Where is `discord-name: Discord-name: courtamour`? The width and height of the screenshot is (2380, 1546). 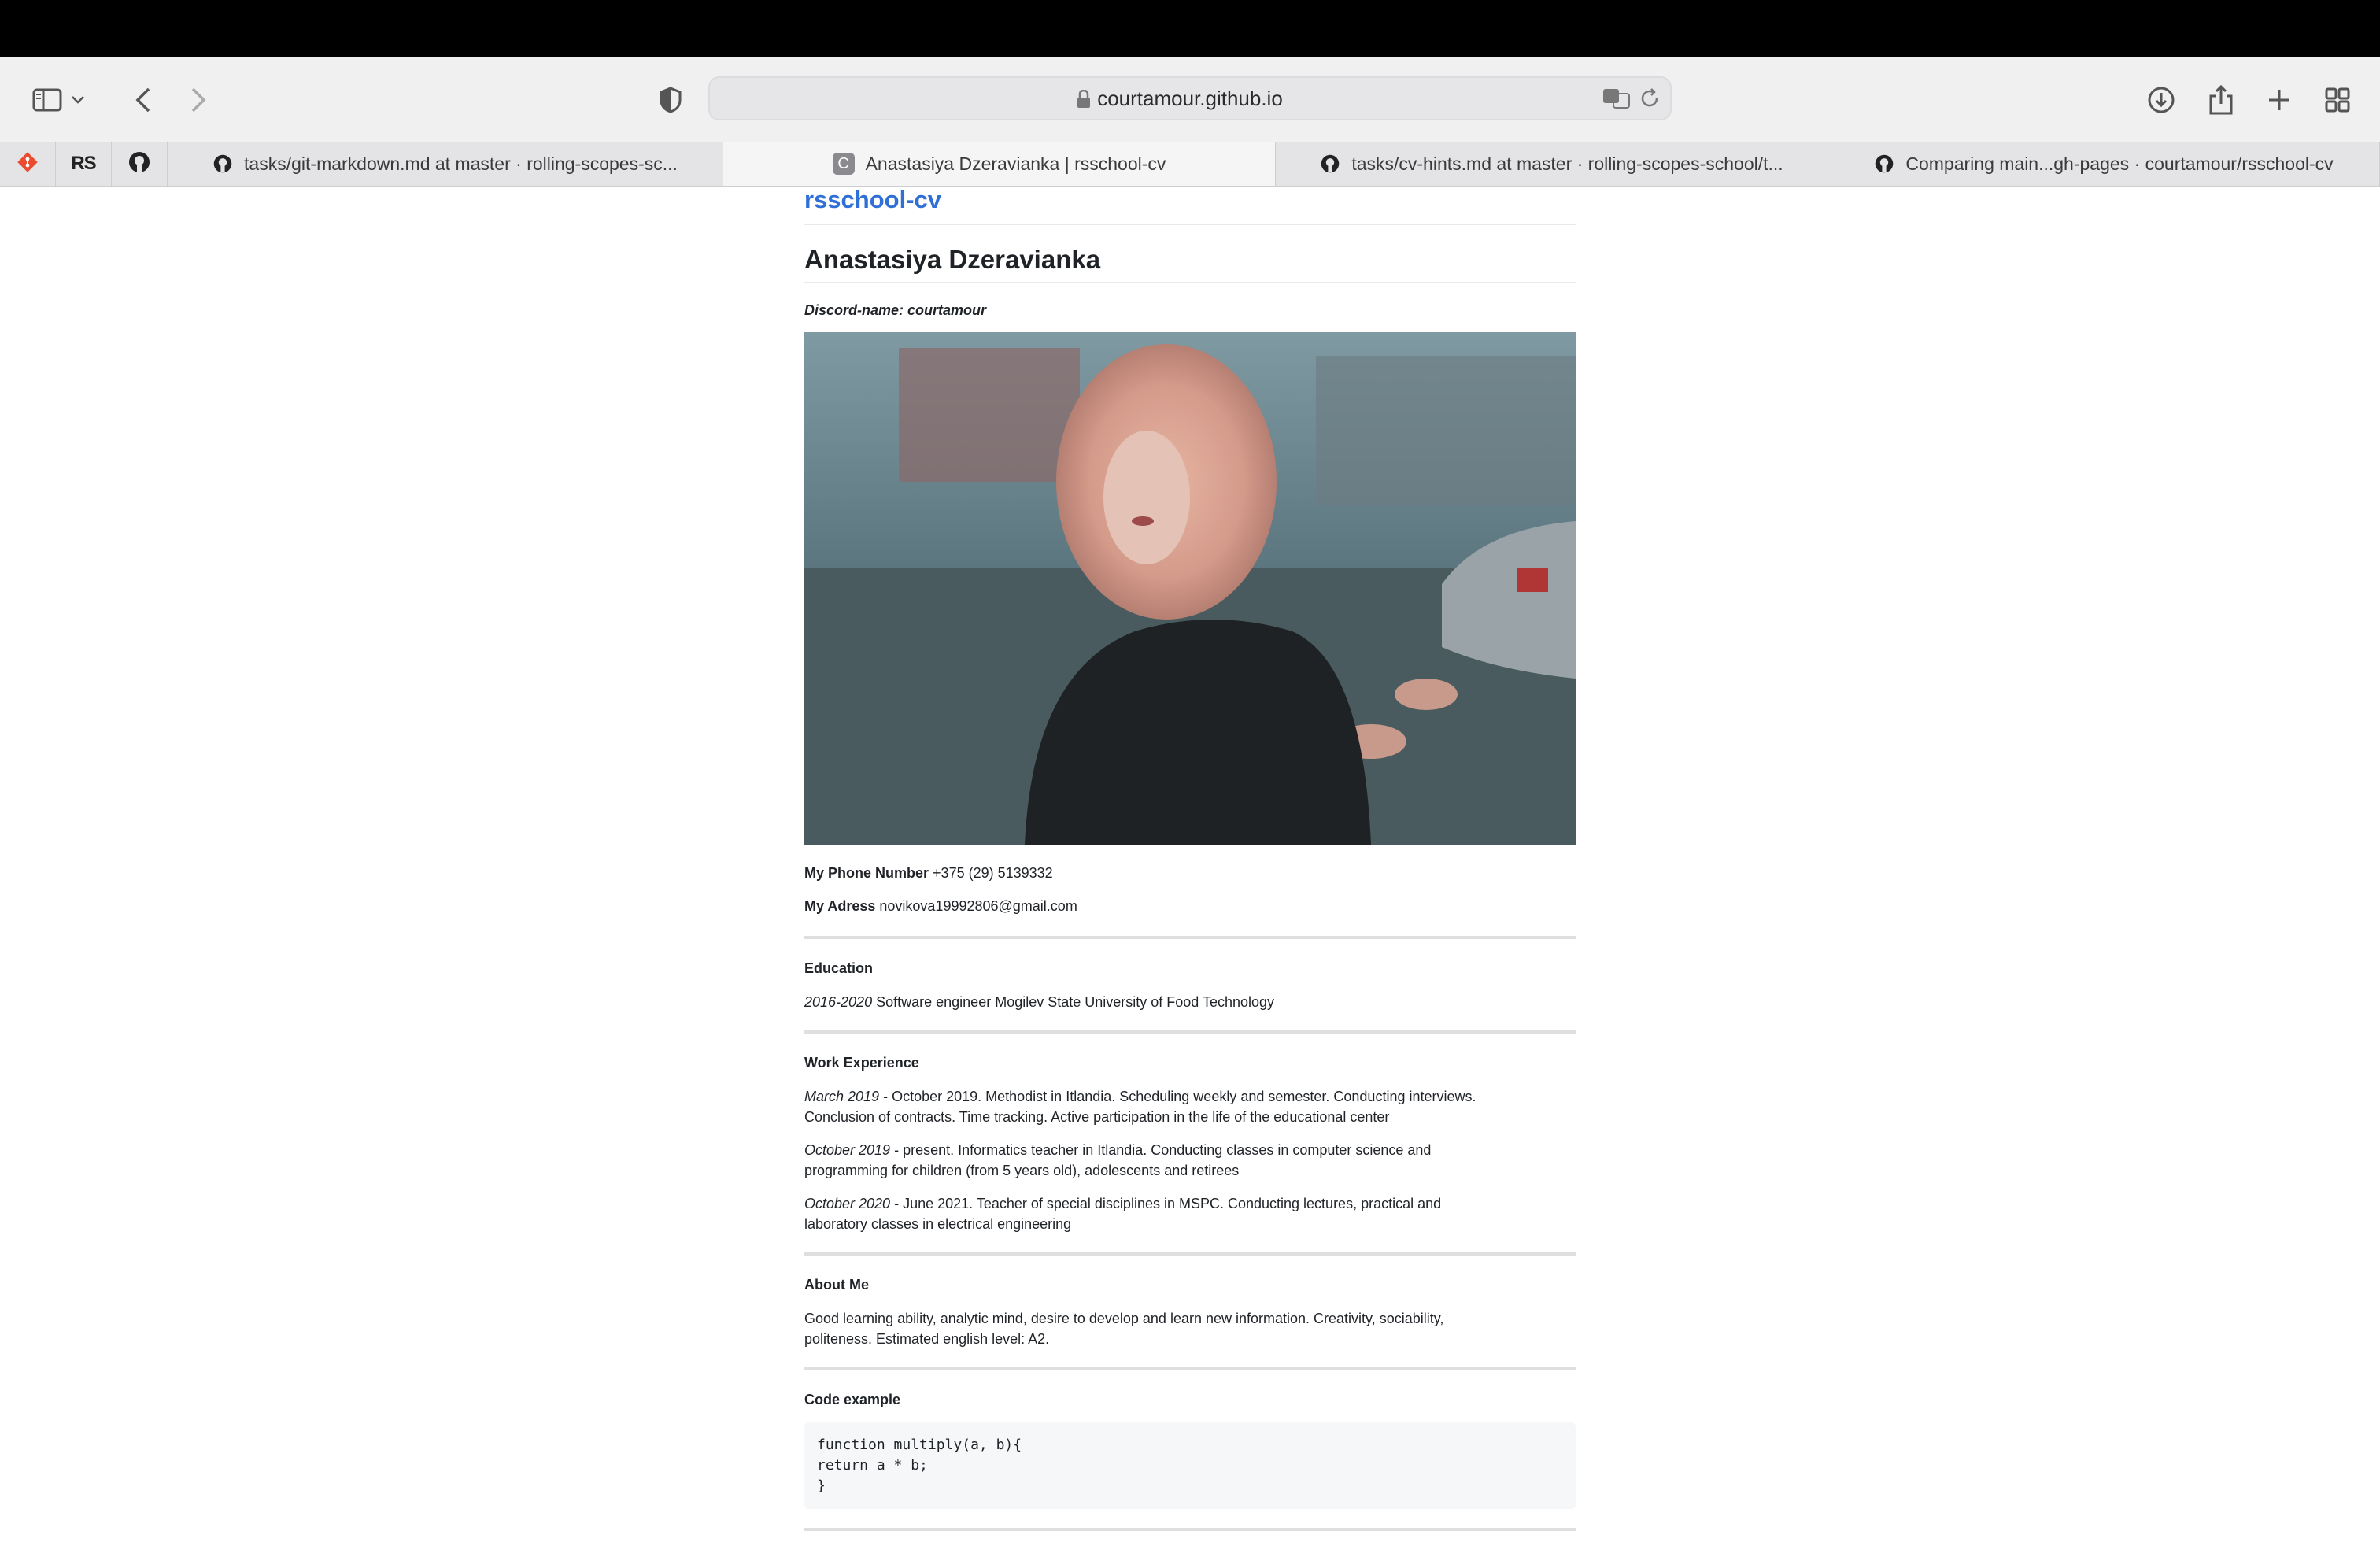
discord-name: Discord-name: courtamour is located at coordinates (895, 310).